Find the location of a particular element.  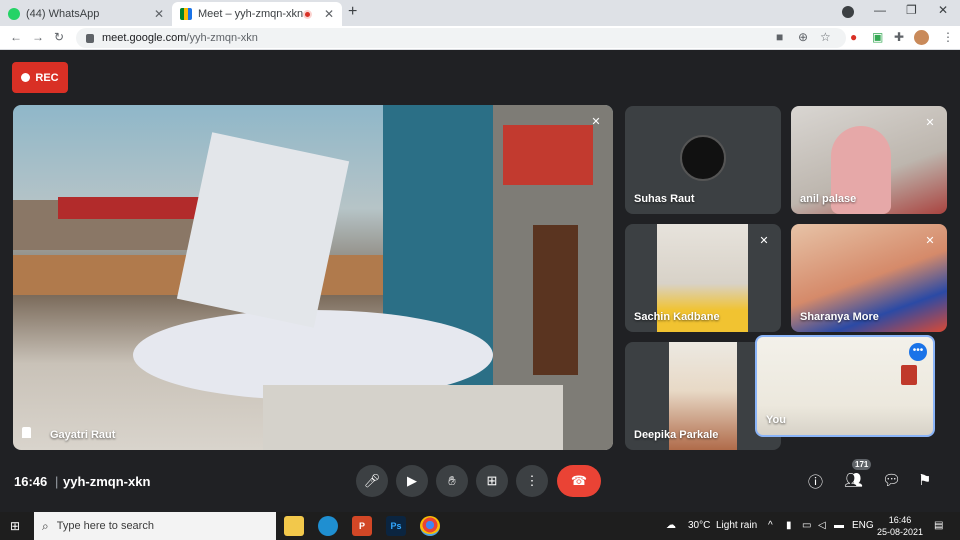

more-vert-icon: ⋮ is located at coordinates (532, 480).